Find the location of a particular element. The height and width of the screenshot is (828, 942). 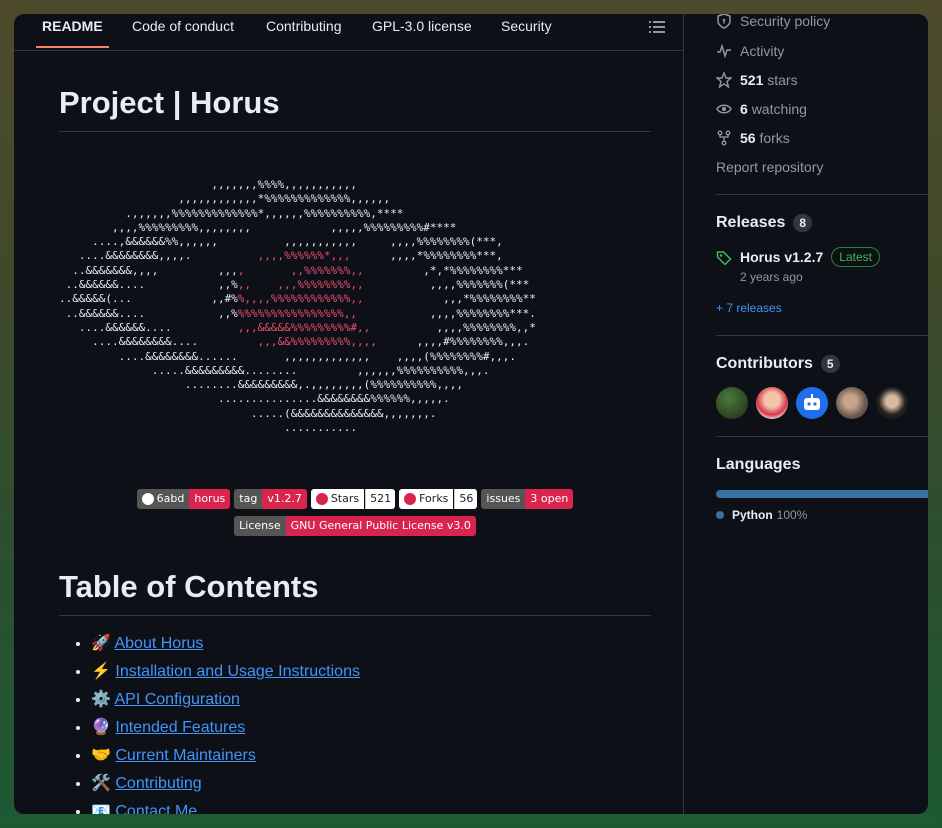

tab-contributing: Contributing is located at coordinates (304, 33).